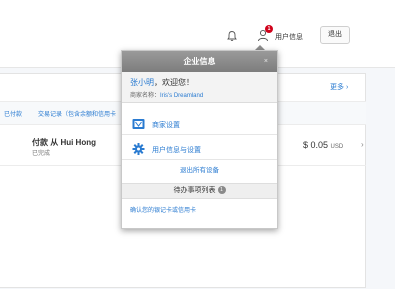 This screenshot has height=289, width=395. Describe the element at coordinates (142, 82) in the screenshot. I see `greeting-name: 张小明` at that location.